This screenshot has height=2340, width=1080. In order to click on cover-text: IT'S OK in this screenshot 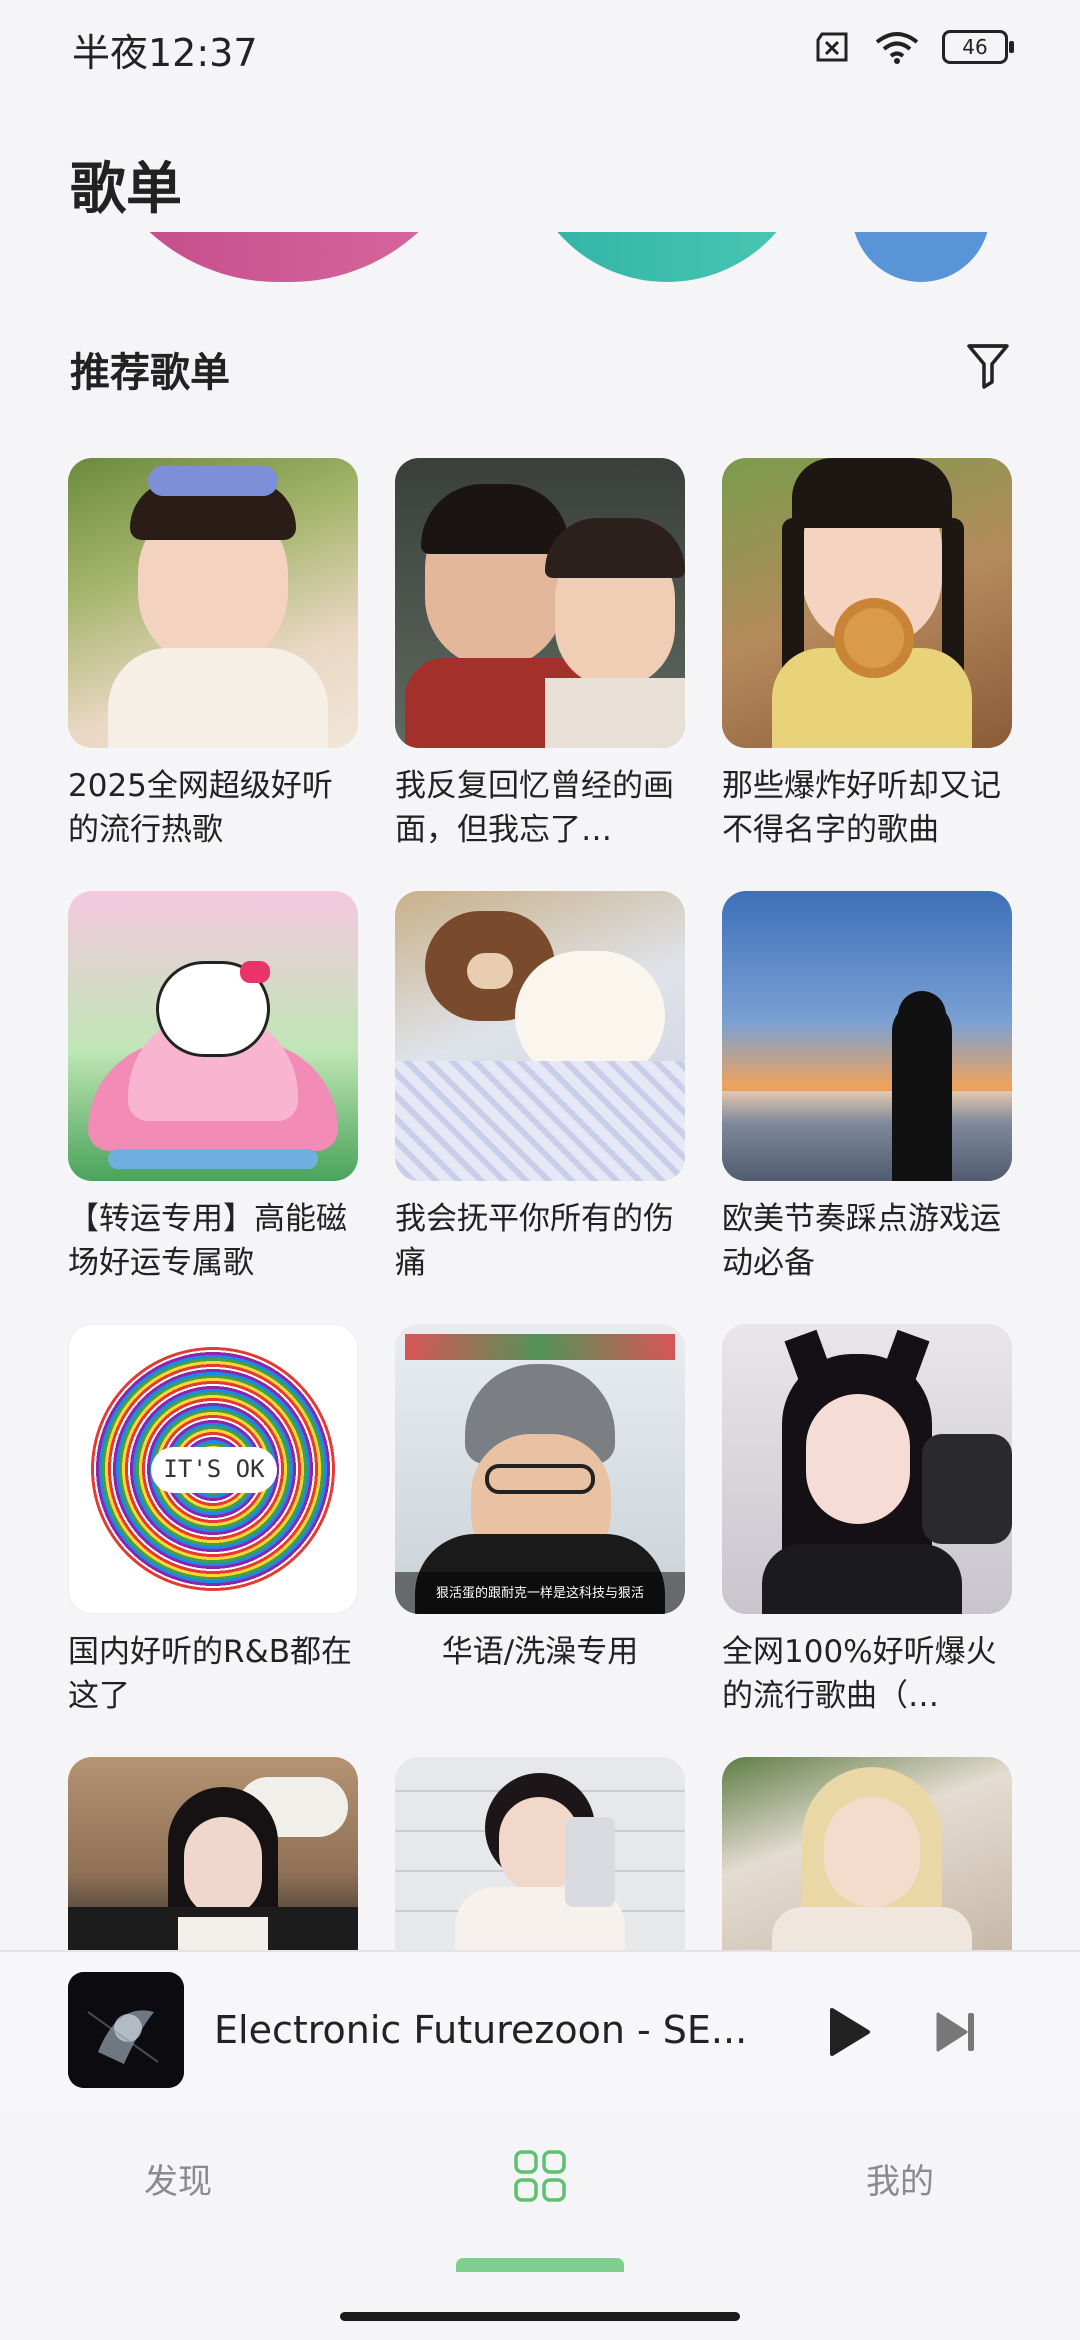, I will do `click(214, 1469)`.